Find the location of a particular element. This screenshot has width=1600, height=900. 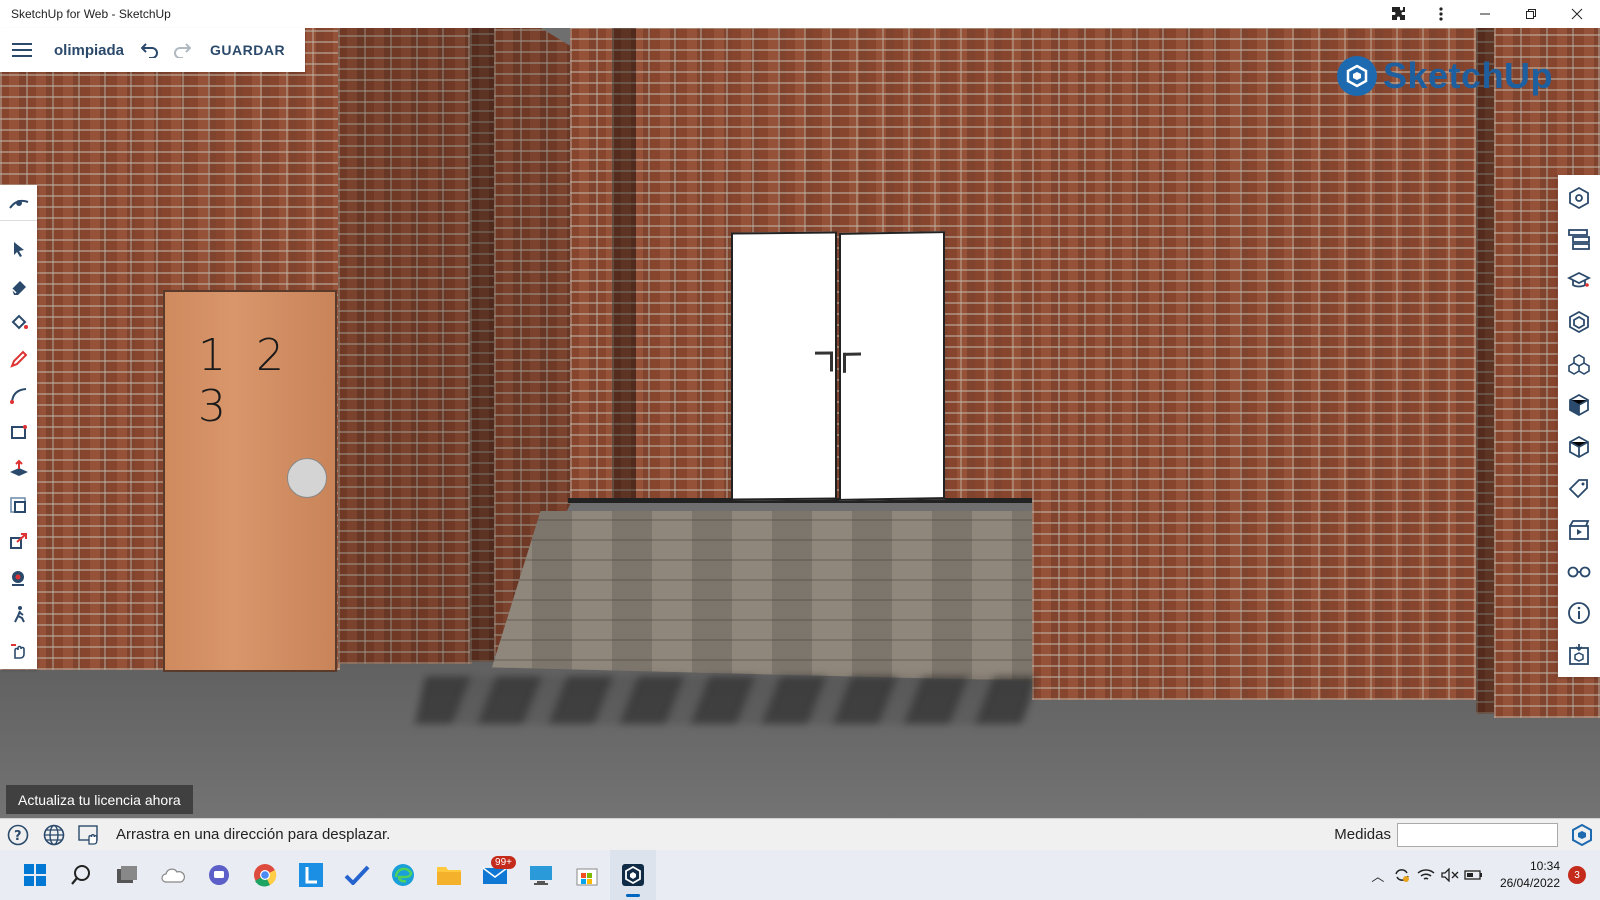

measurements-input is located at coordinates (1477, 834).